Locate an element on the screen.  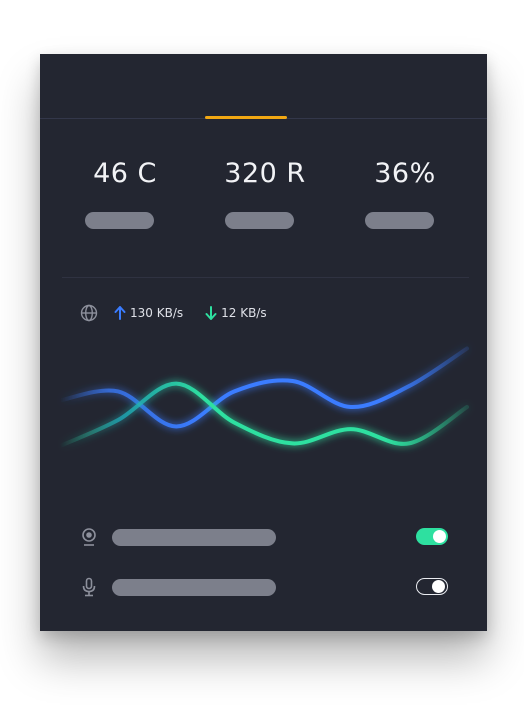
webcam-setting-row is located at coordinates (263, 537).